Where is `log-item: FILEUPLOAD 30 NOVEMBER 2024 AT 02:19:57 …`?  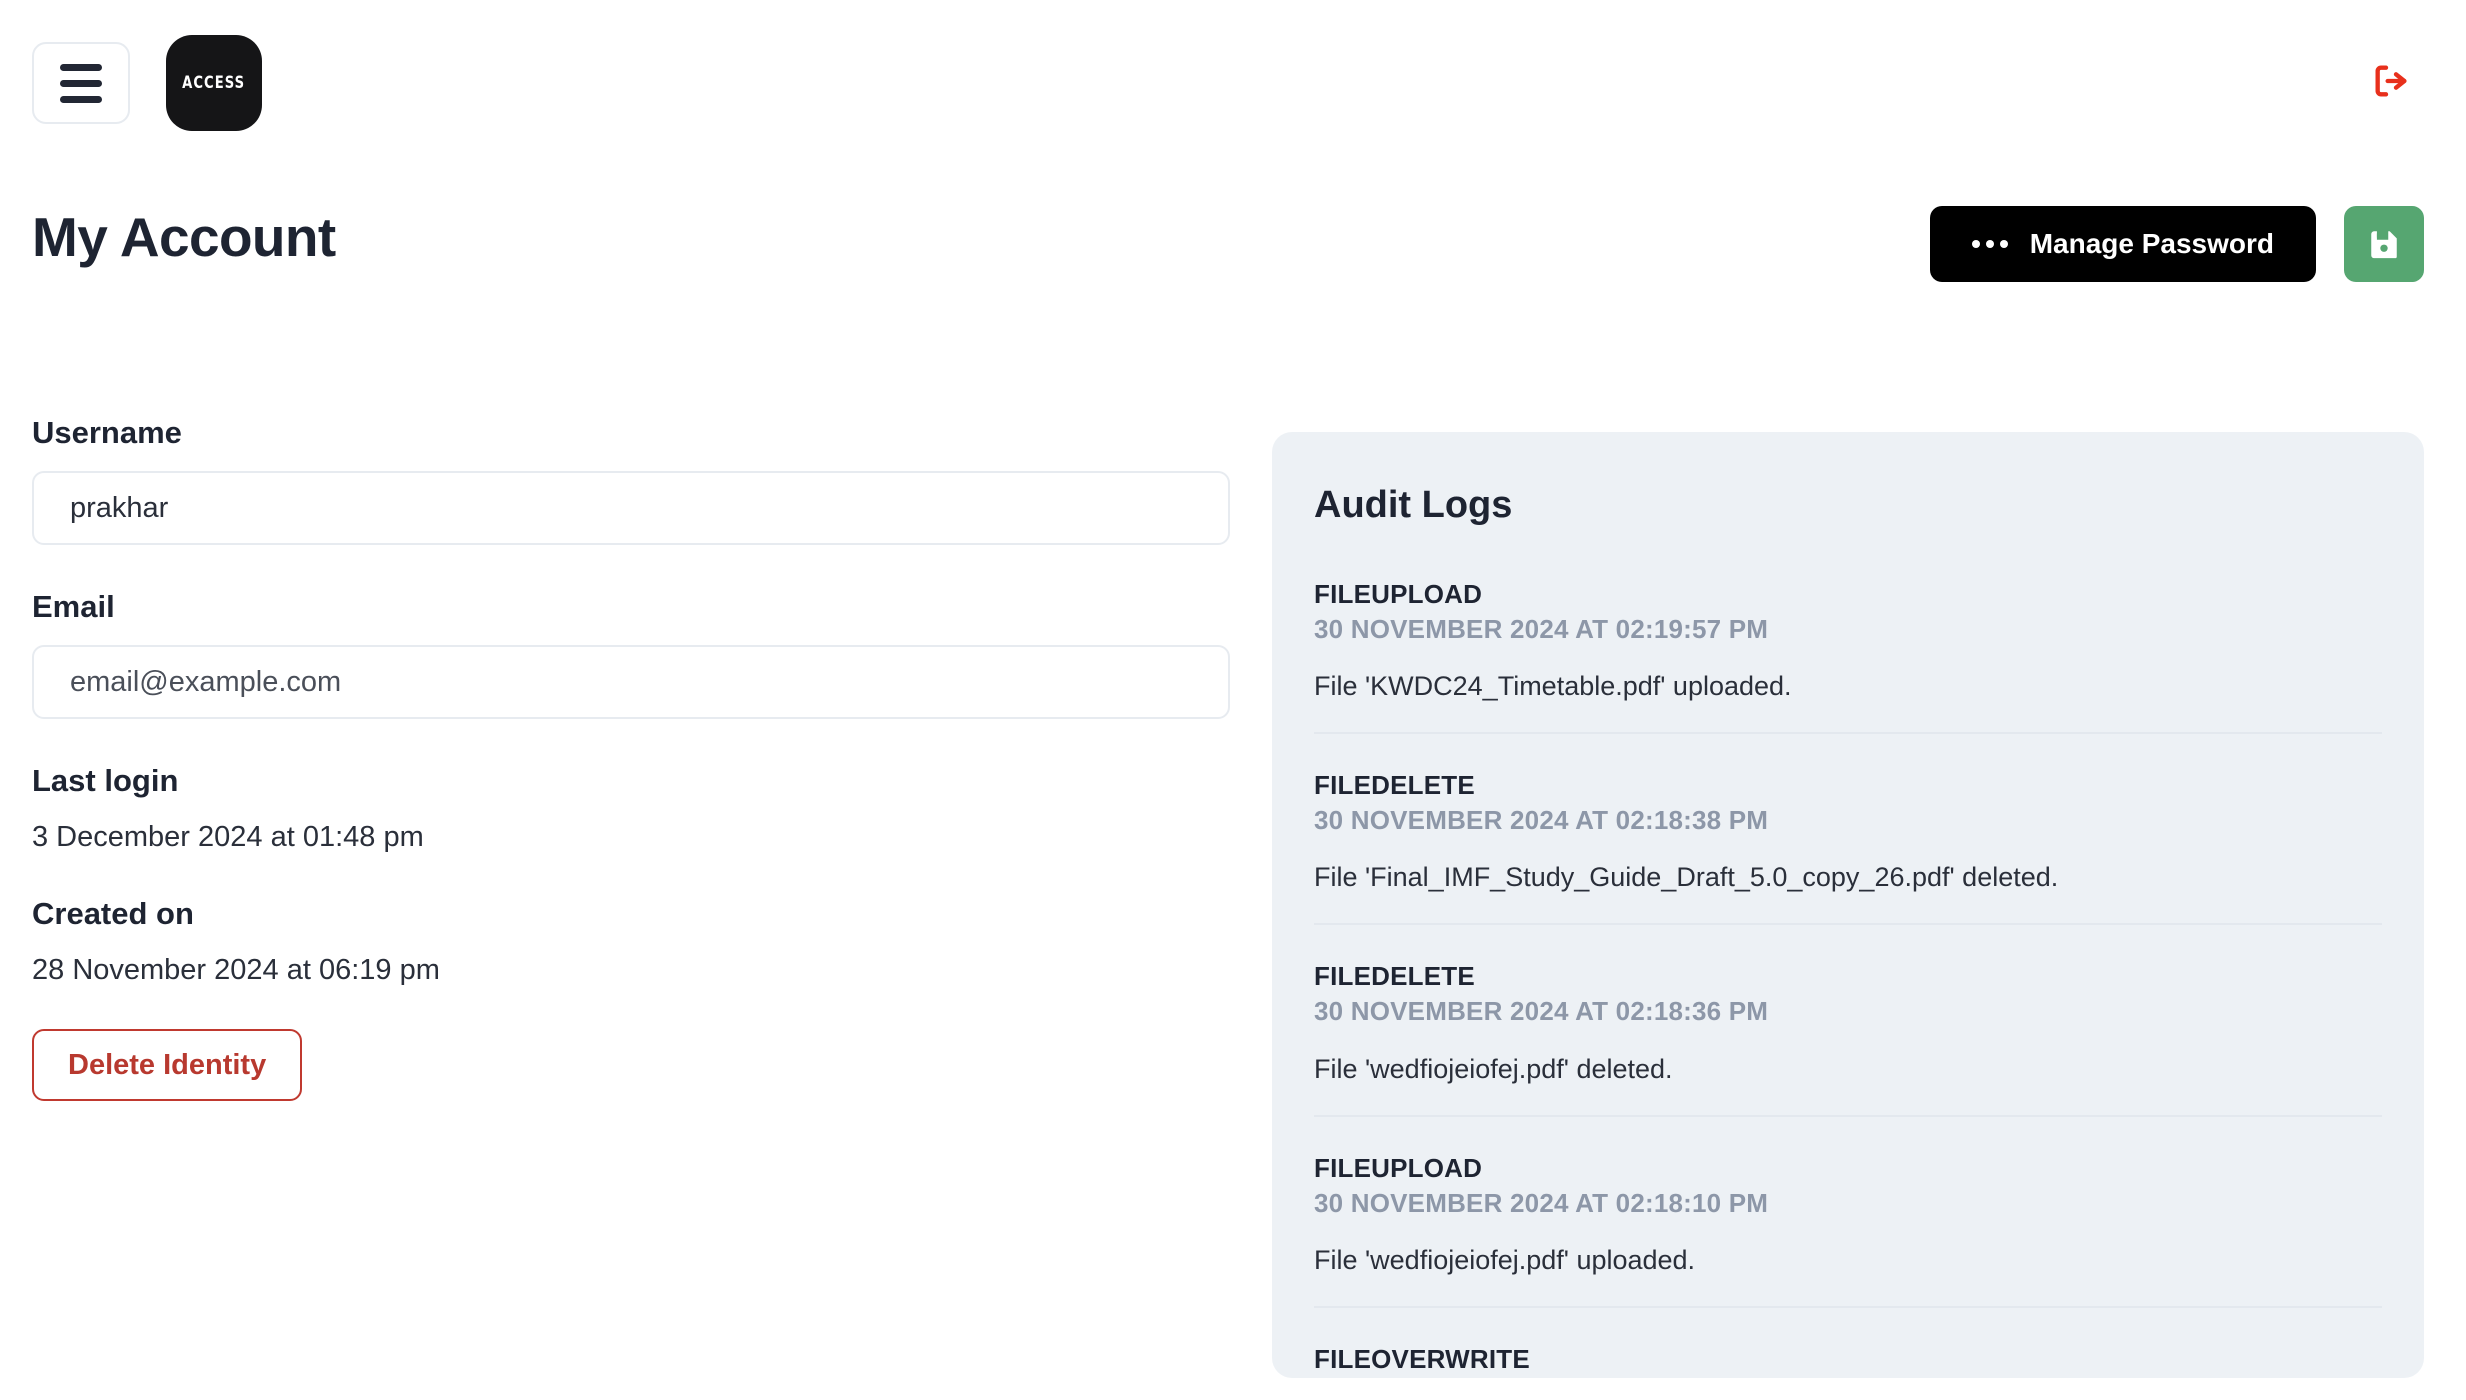 log-item: FILEUPLOAD 30 NOVEMBER 2024 AT 02:19:57 … is located at coordinates (1848, 639).